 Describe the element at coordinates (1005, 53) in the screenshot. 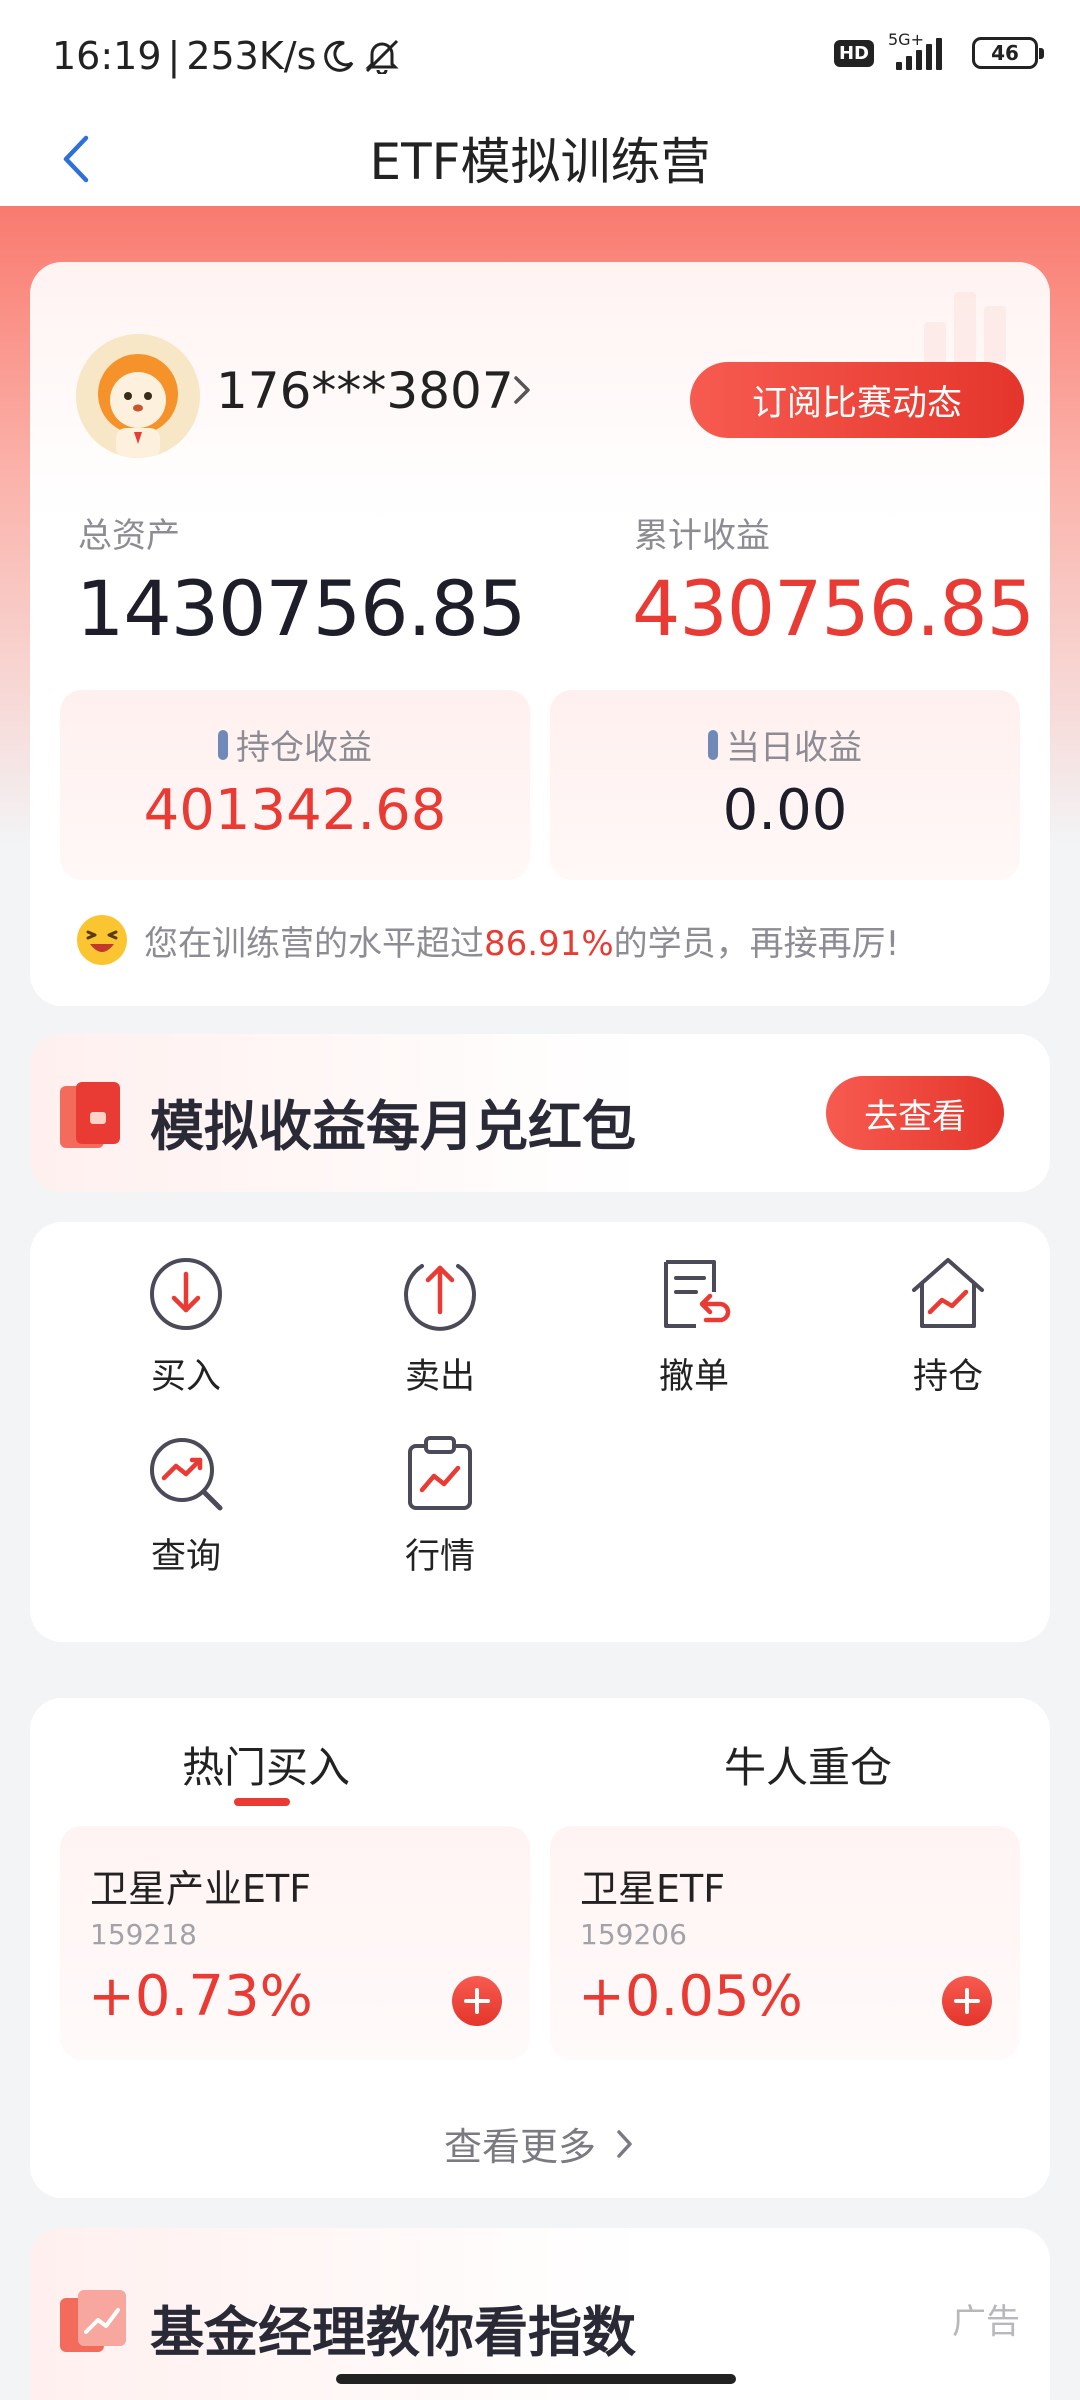

I see `battery-level: 46` at that location.